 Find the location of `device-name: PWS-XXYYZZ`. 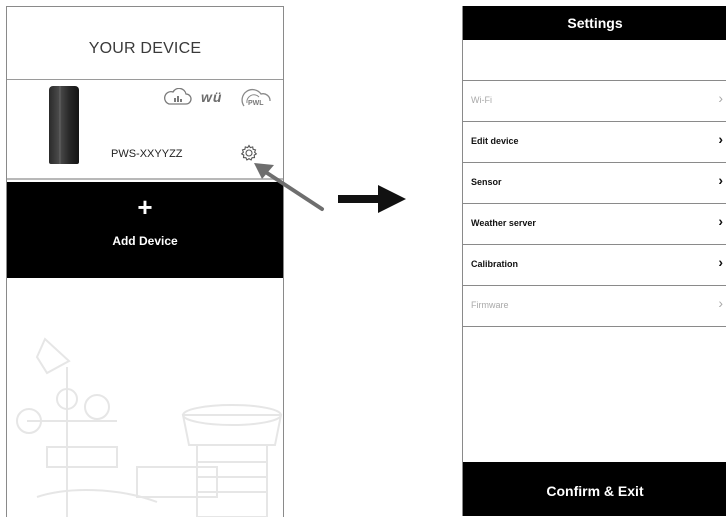

device-name: PWS-XXYYZZ is located at coordinates (147, 154).